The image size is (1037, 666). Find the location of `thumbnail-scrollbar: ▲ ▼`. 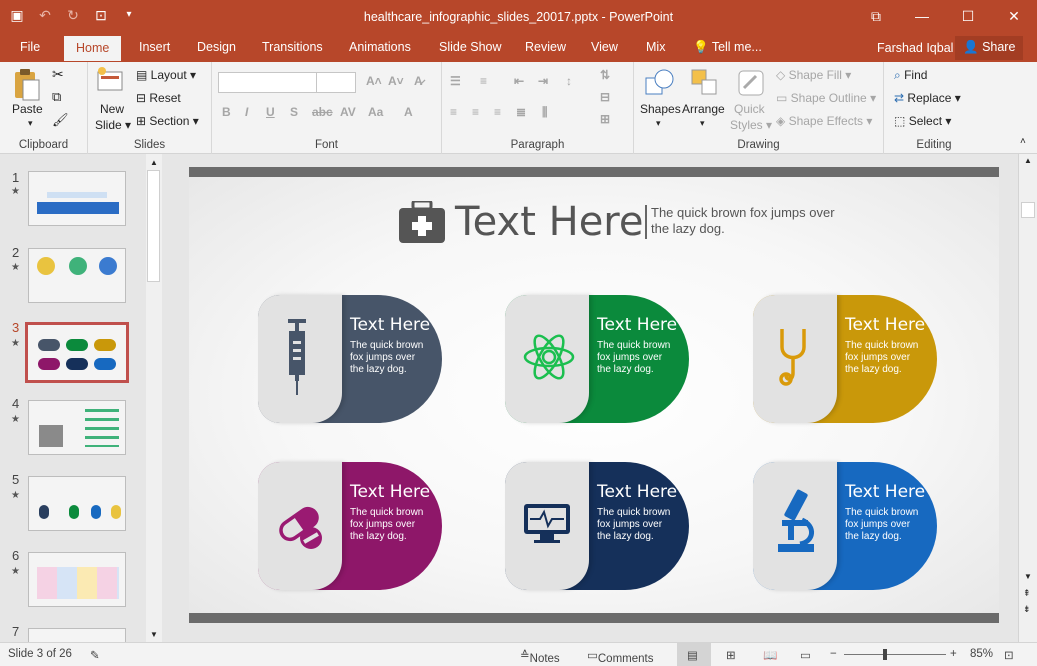

thumbnail-scrollbar: ▲ ▼ is located at coordinates (154, 398).